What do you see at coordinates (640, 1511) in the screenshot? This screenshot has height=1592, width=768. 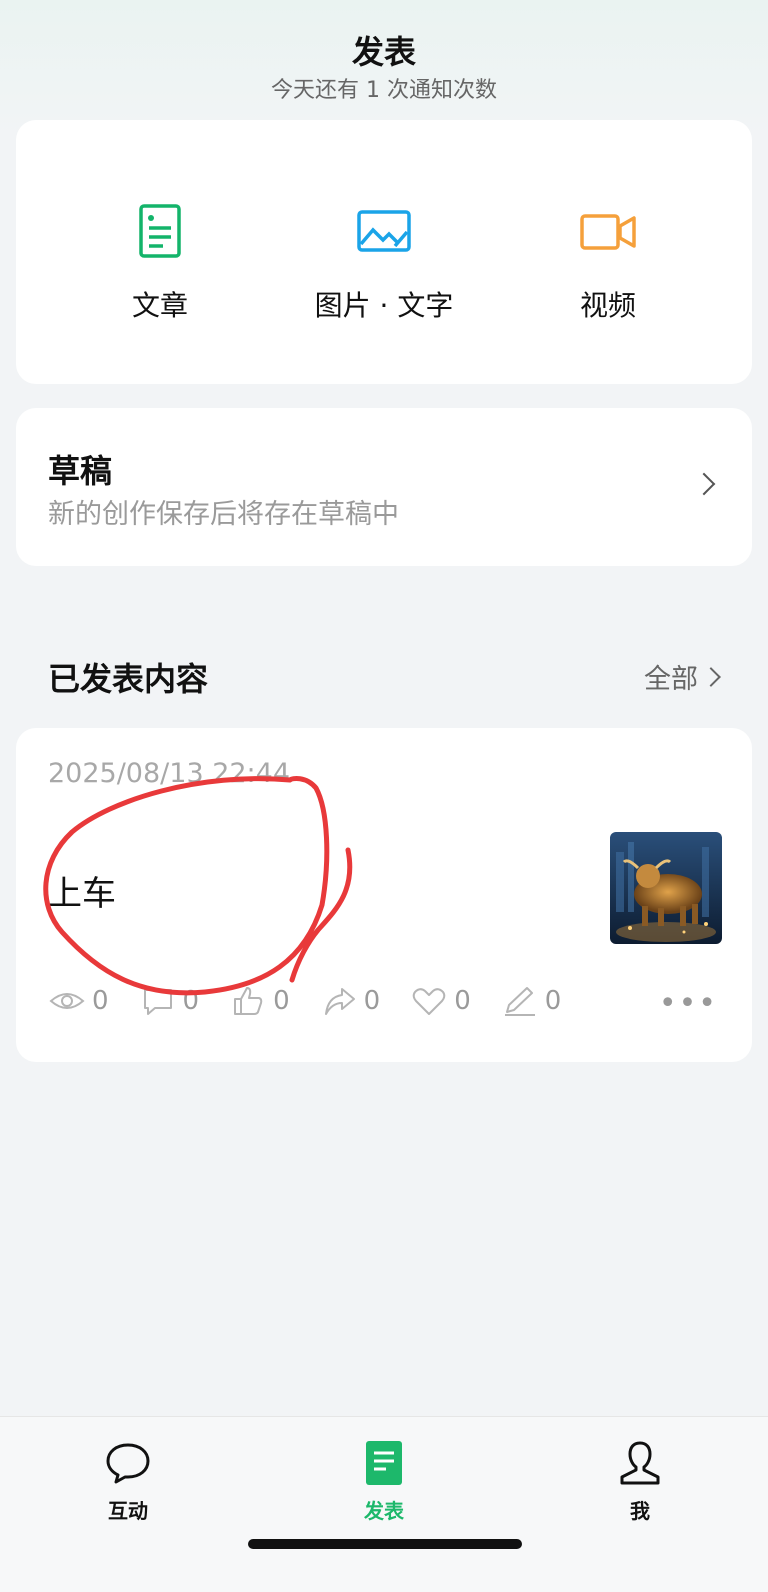 I see `tab-me-label: 我` at bounding box center [640, 1511].